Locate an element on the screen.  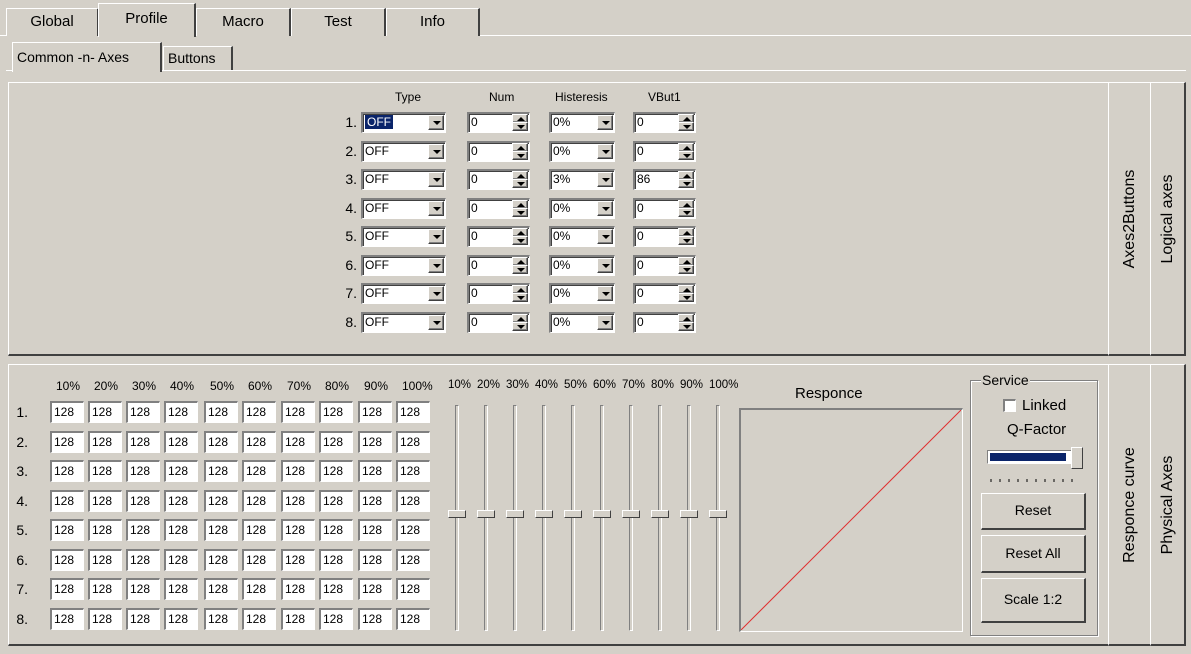
reset-button: Reset is located at coordinates (1033, 511).